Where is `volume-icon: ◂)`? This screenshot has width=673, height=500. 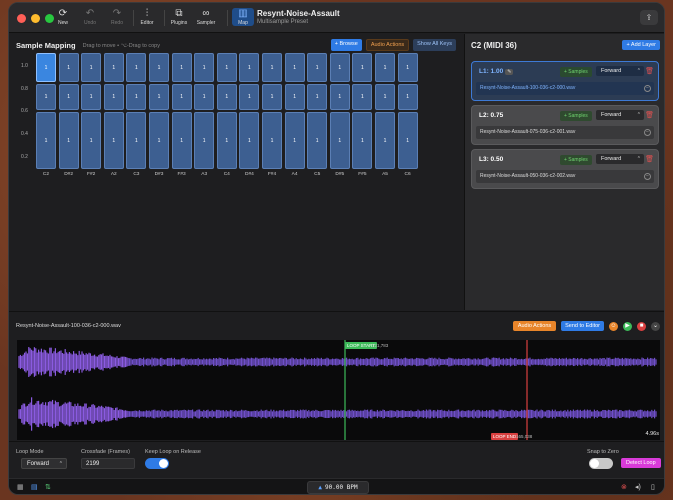
volume-icon: ◂) is located at coordinates (638, 487).